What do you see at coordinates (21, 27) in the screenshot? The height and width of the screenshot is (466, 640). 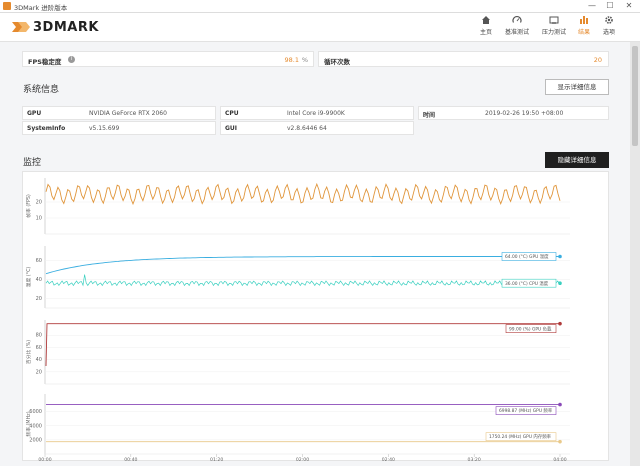 I see `3dmark-logo-icon` at bounding box center [21, 27].